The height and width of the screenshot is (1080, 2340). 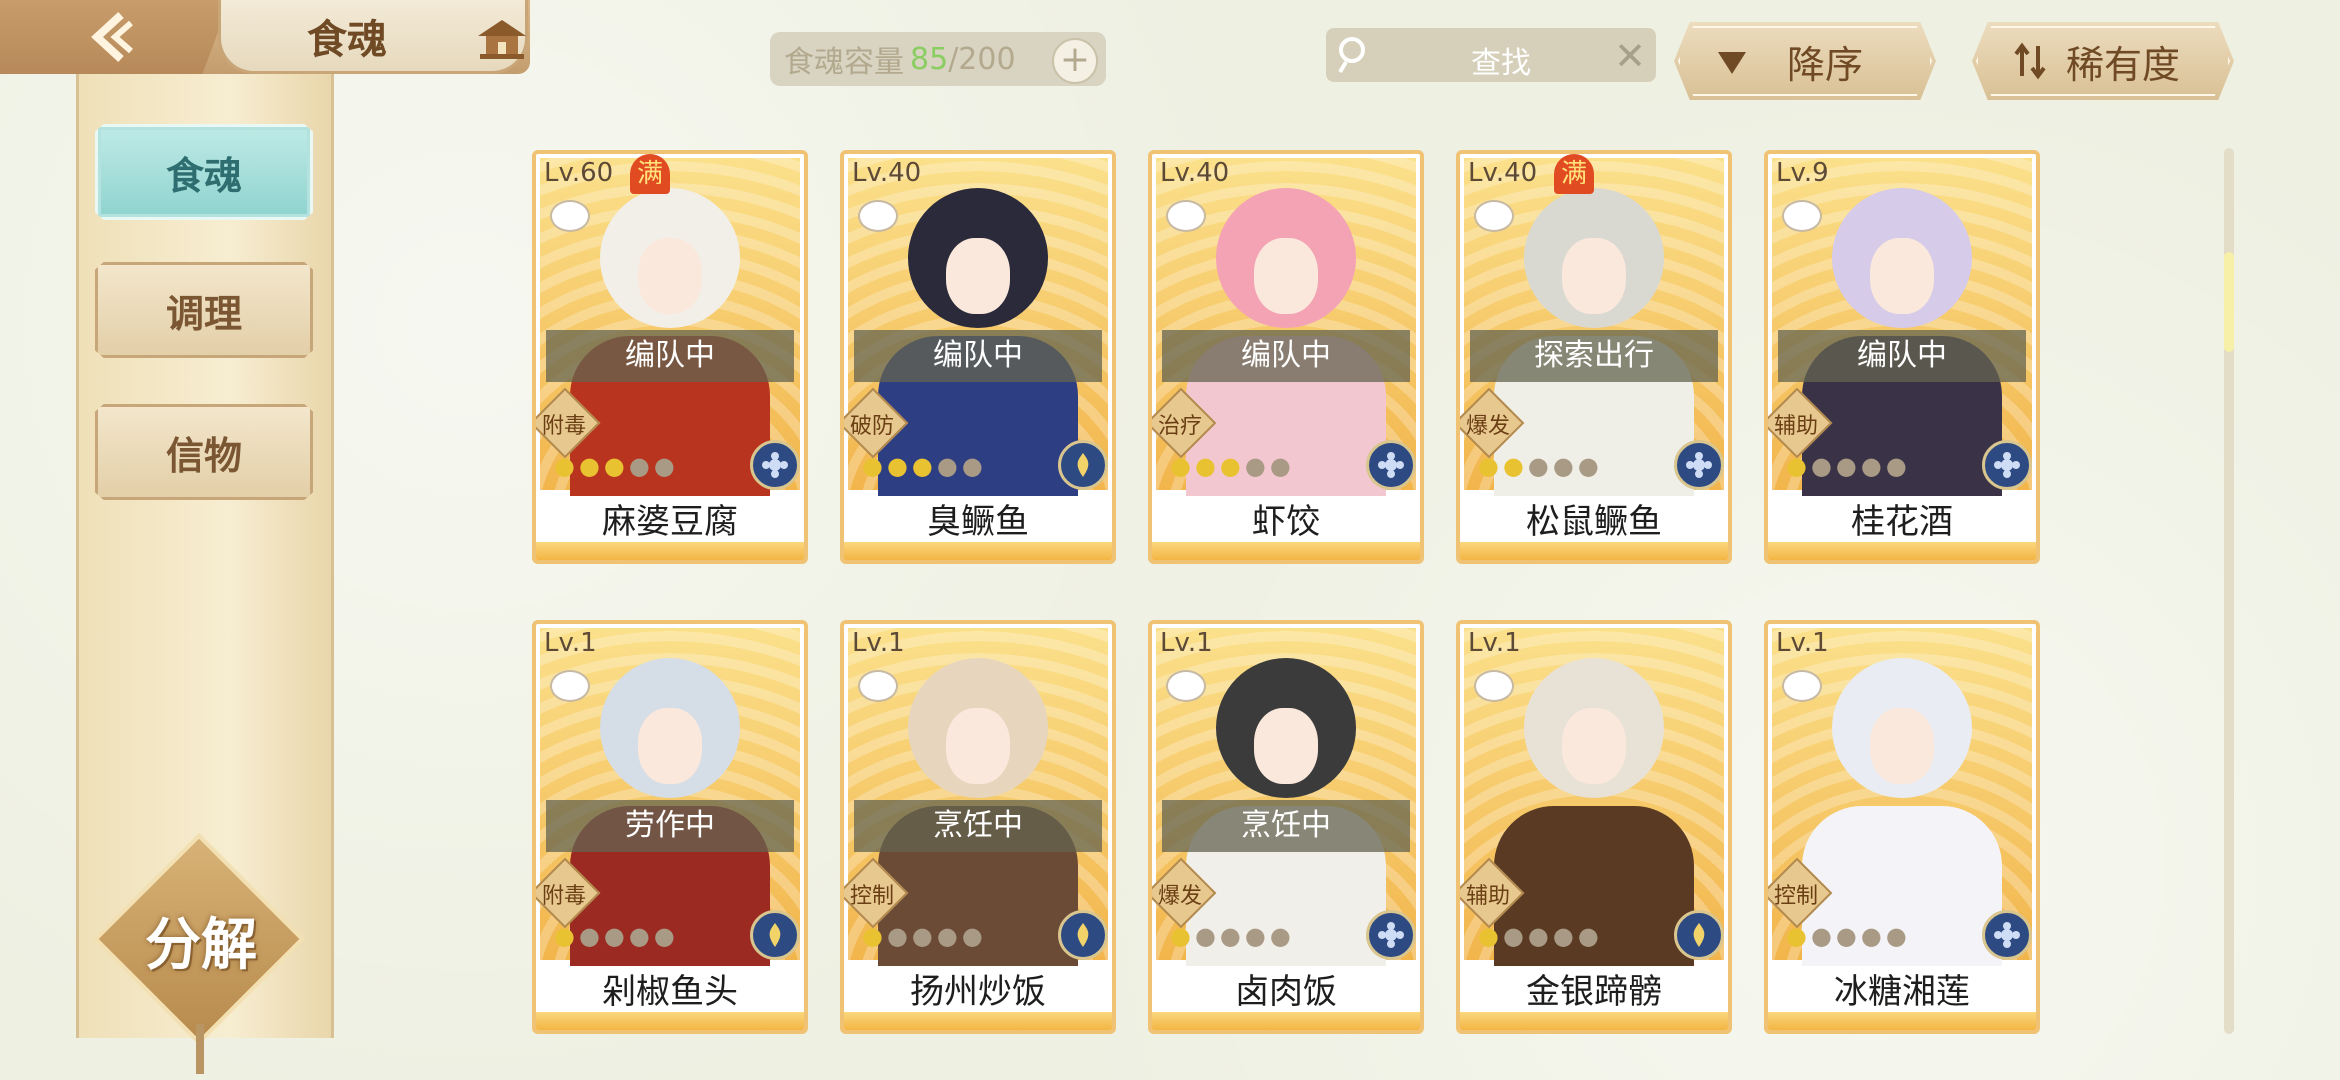 What do you see at coordinates (502, 38) in the screenshot?
I see `pavilion-icon` at bounding box center [502, 38].